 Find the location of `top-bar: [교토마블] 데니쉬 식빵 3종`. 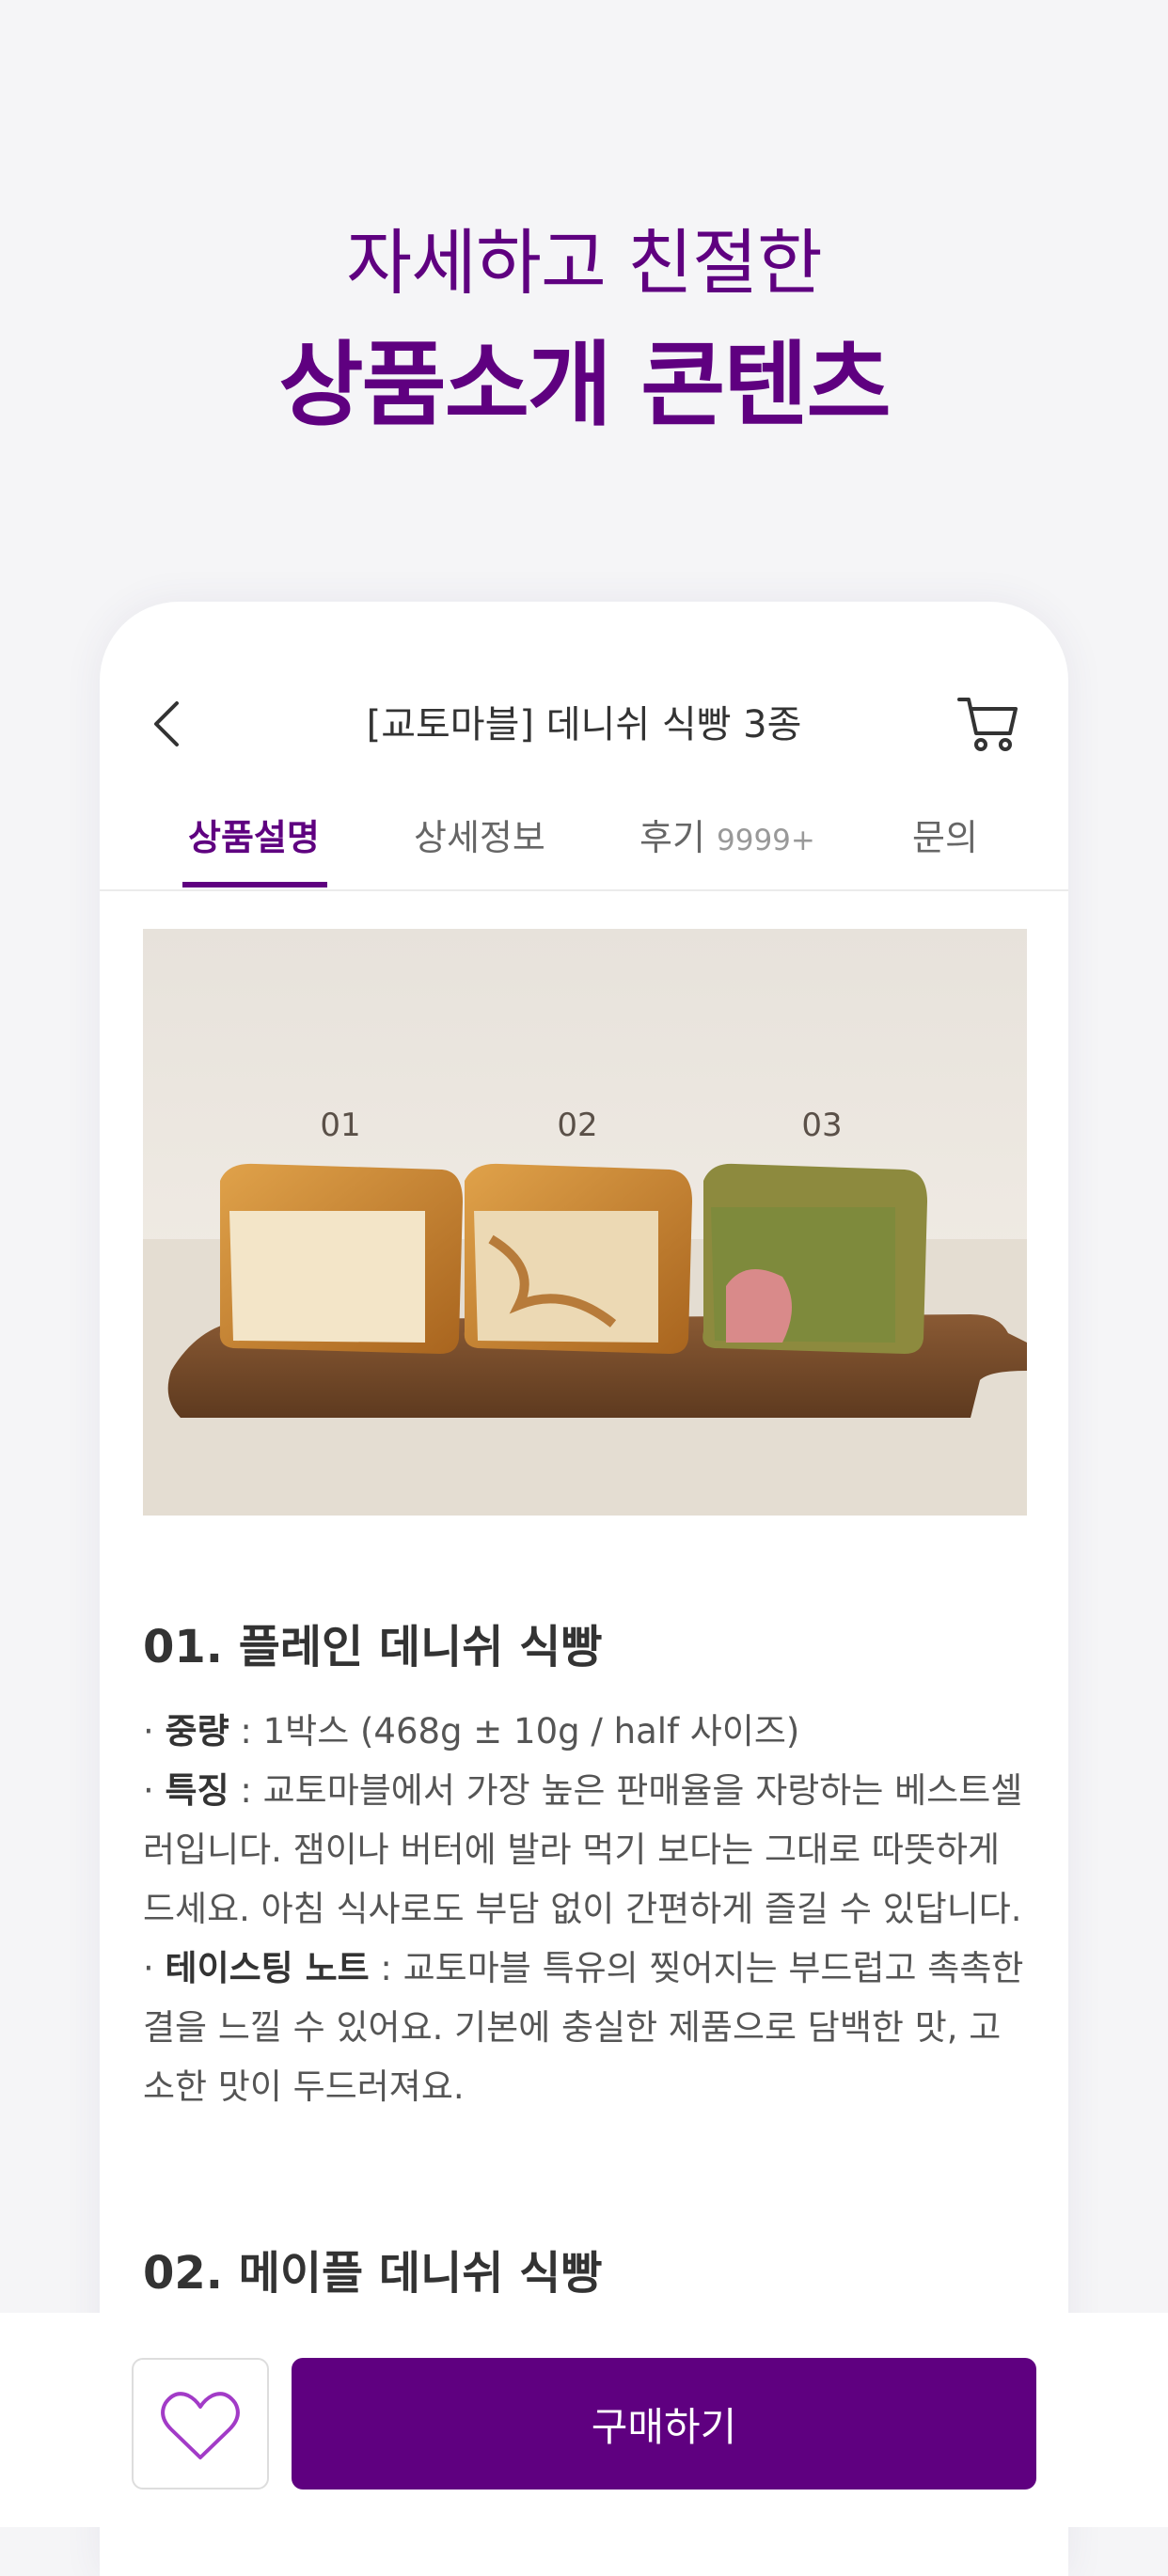

top-bar: [교토마블] 데니쉬 식빵 3종 is located at coordinates (584, 686).